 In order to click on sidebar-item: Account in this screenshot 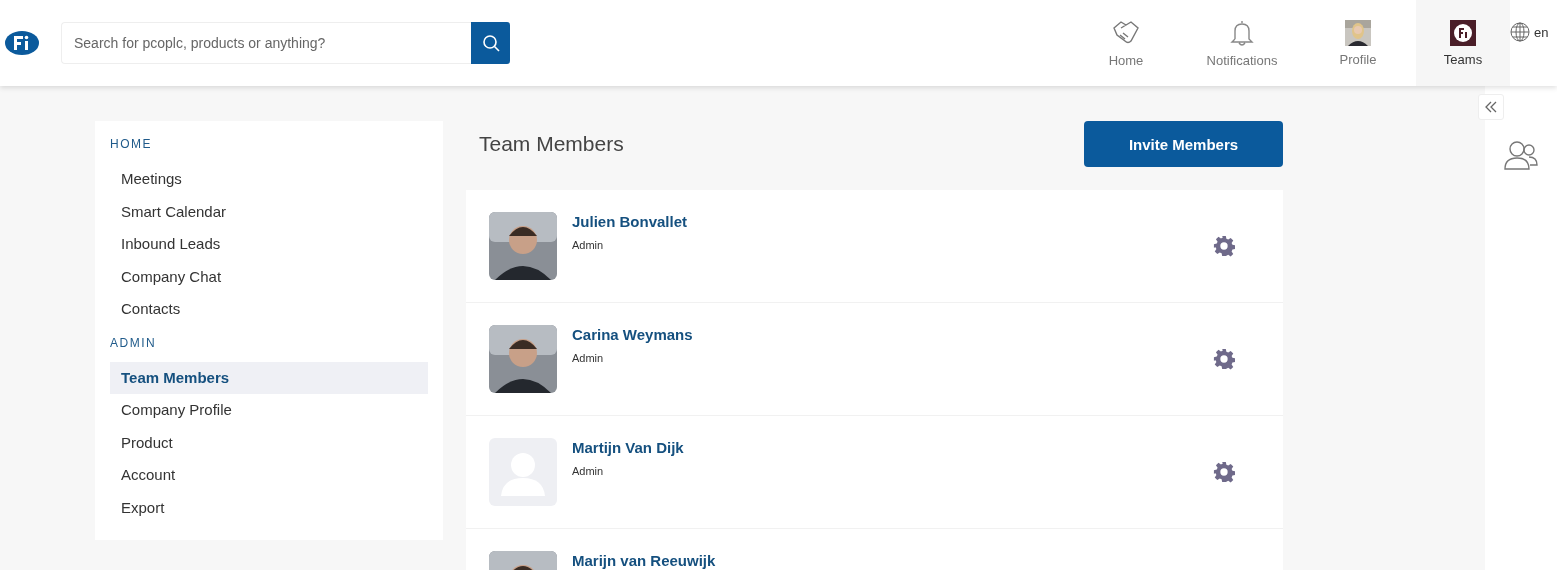, I will do `click(269, 475)`.